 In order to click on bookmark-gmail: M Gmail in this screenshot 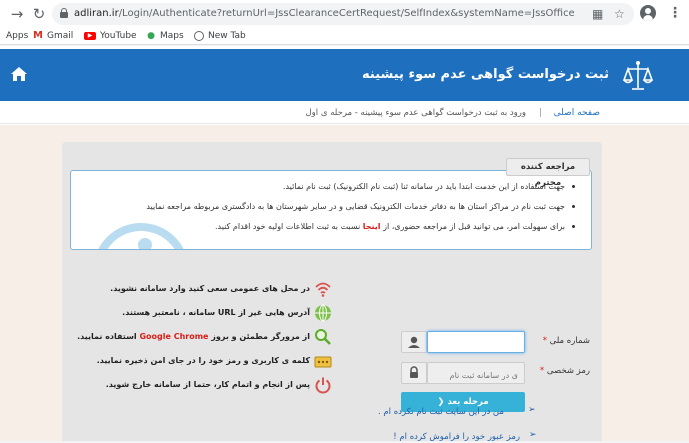, I will do `click(53, 36)`.